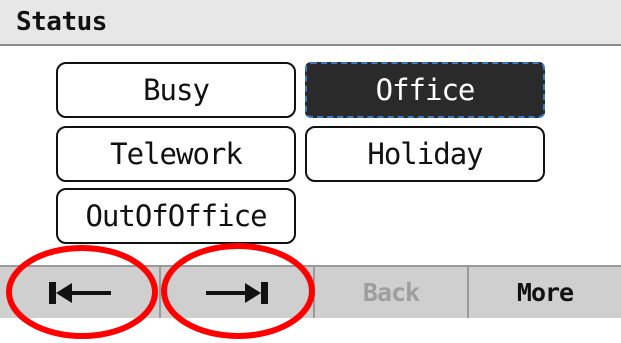 The height and width of the screenshot is (343, 621). I want to click on page-title: Status, so click(61, 22).